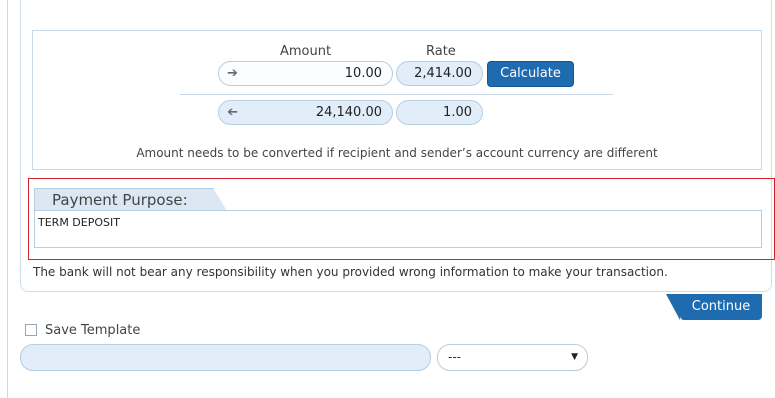  I want to click on template-name-input, so click(225, 357).